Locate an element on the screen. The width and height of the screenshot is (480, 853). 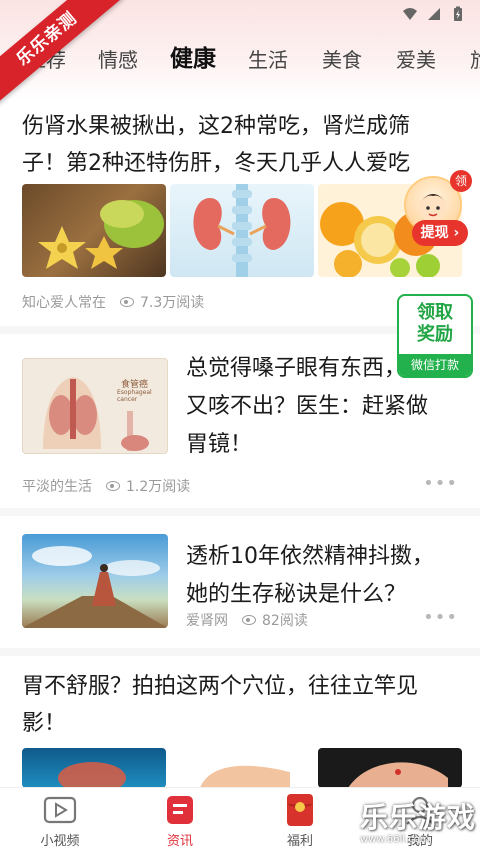
cash-out-widget: 领 提现 › is located at coordinates (435, 210).